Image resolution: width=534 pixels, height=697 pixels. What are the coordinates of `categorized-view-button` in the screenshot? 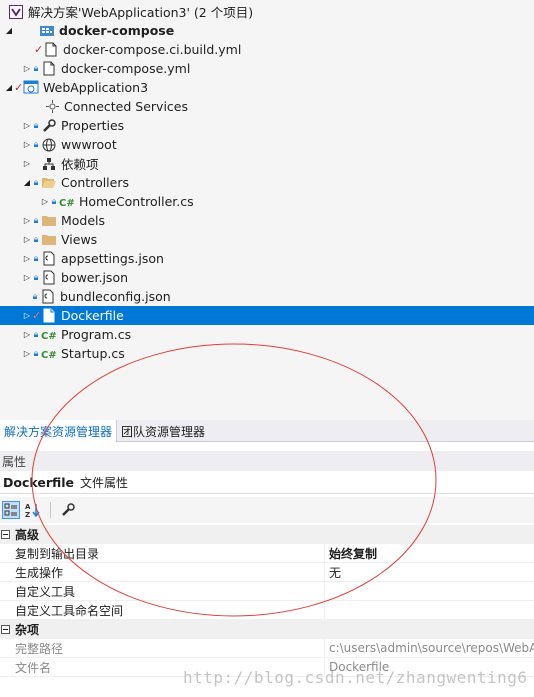 It's located at (11, 510).